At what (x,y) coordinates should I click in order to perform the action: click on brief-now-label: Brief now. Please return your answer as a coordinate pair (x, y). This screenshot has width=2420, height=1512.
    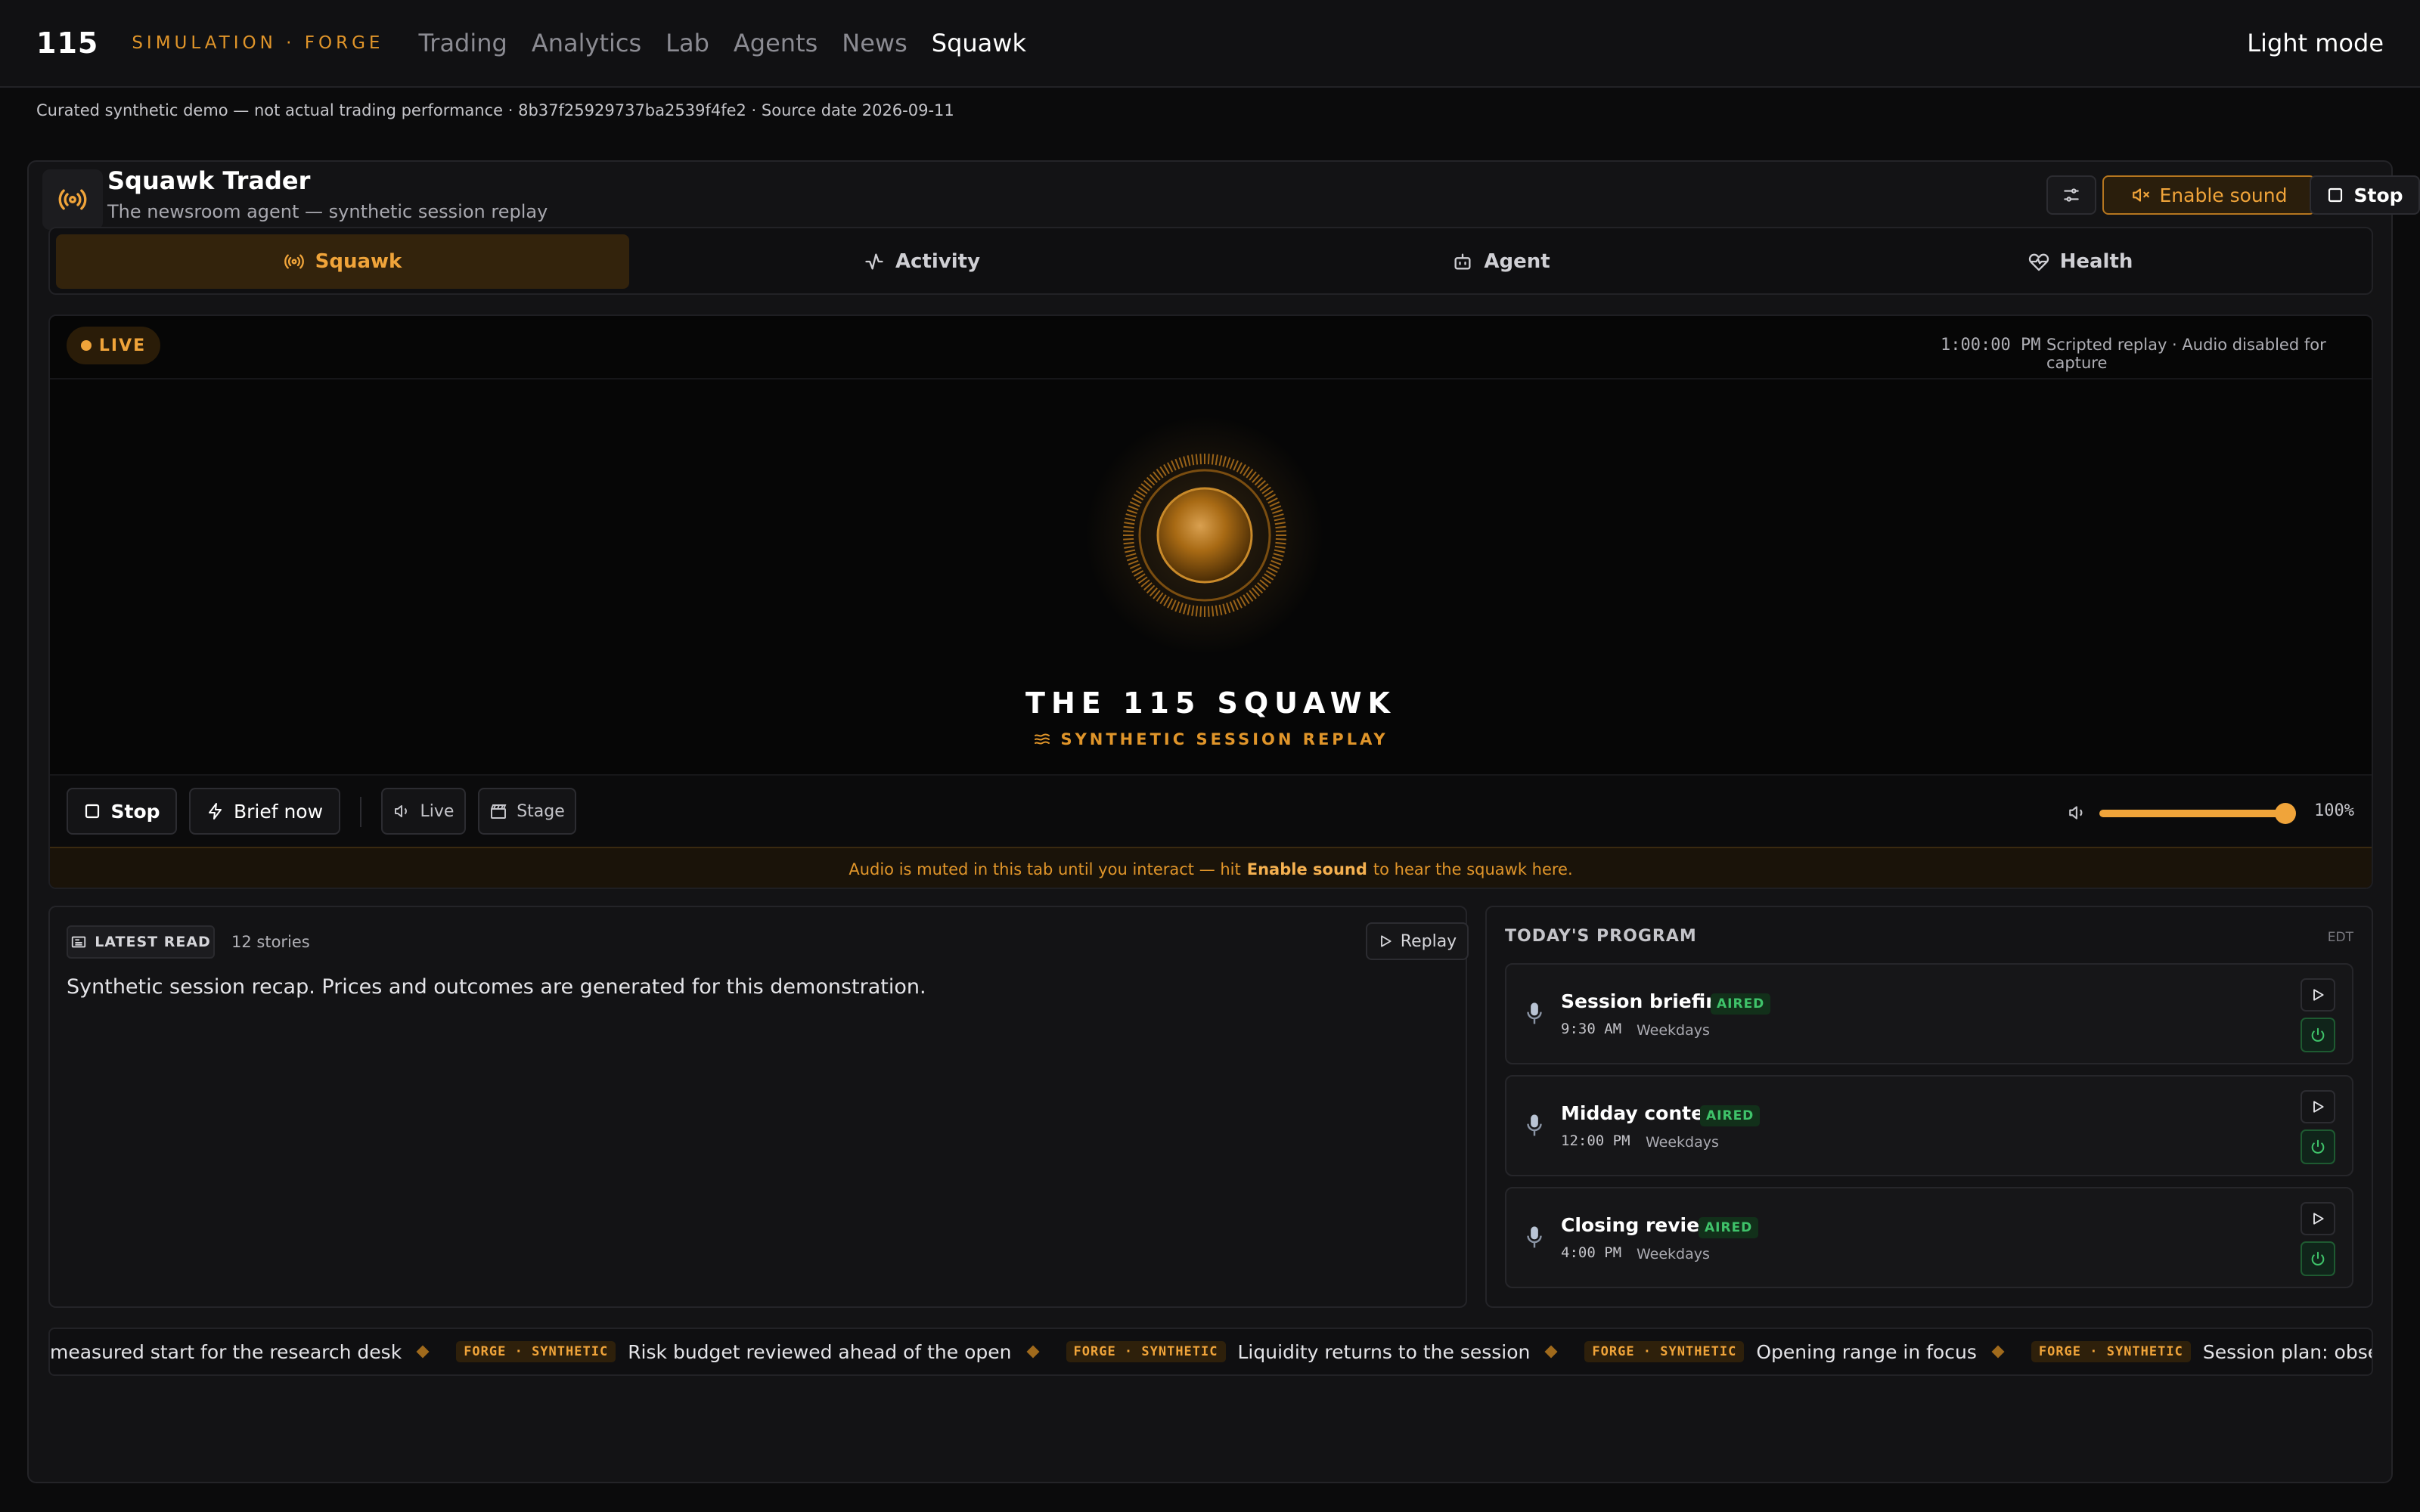
    Looking at the image, I should click on (278, 812).